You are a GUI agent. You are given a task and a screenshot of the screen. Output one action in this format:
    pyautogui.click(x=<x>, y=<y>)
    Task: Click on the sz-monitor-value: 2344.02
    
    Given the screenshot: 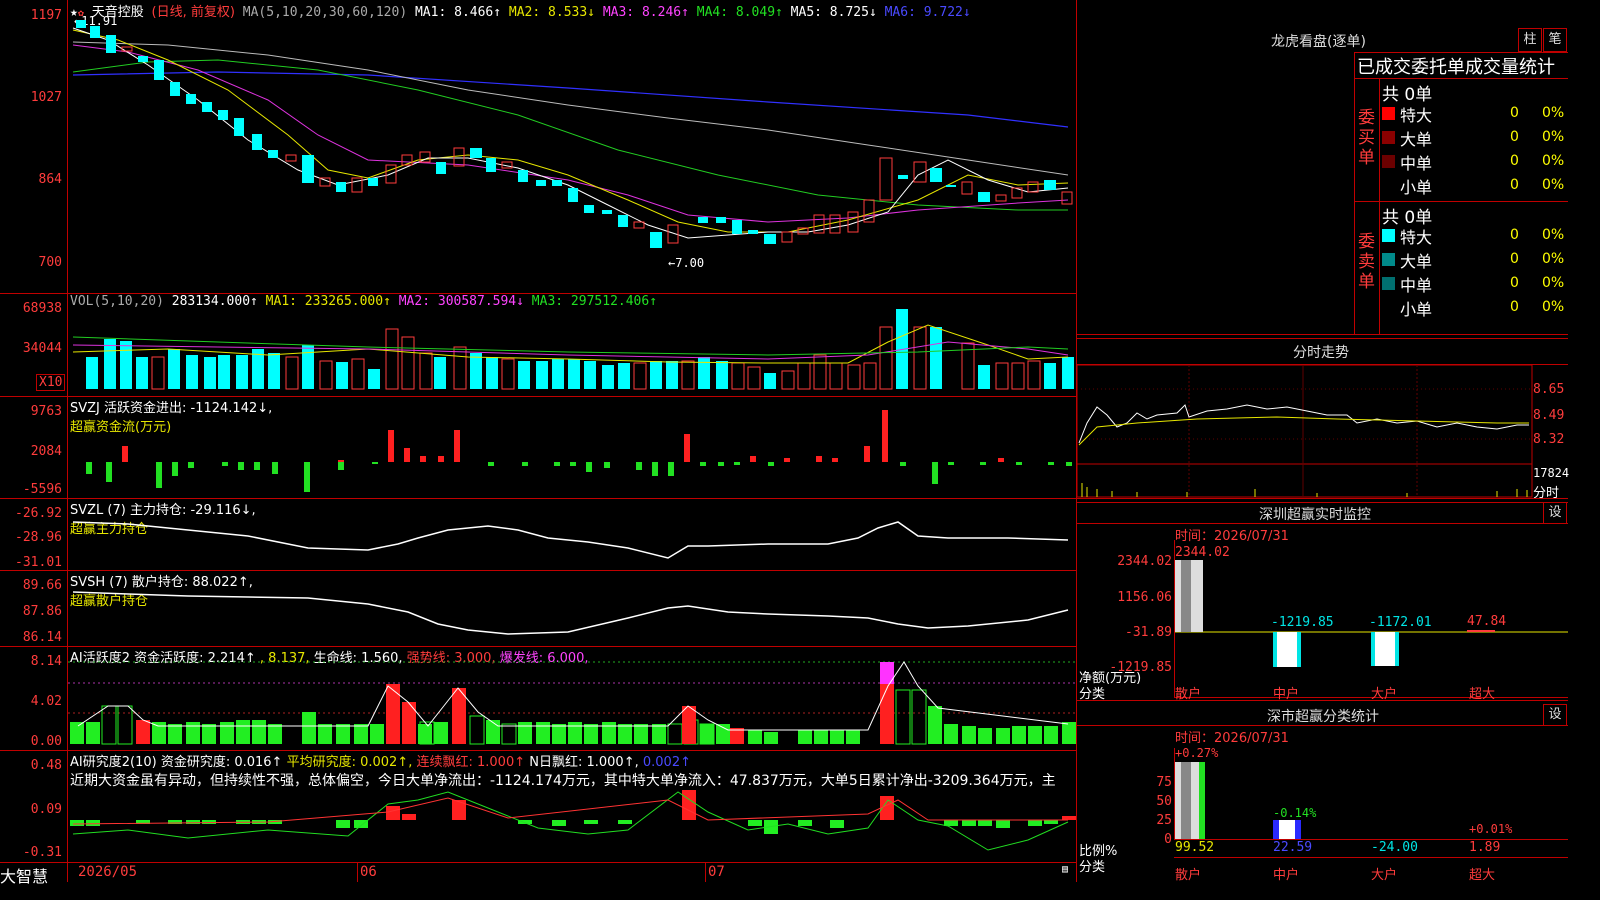 What is the action you would take?
    pyautogui.click(x=1202, y=552)
    